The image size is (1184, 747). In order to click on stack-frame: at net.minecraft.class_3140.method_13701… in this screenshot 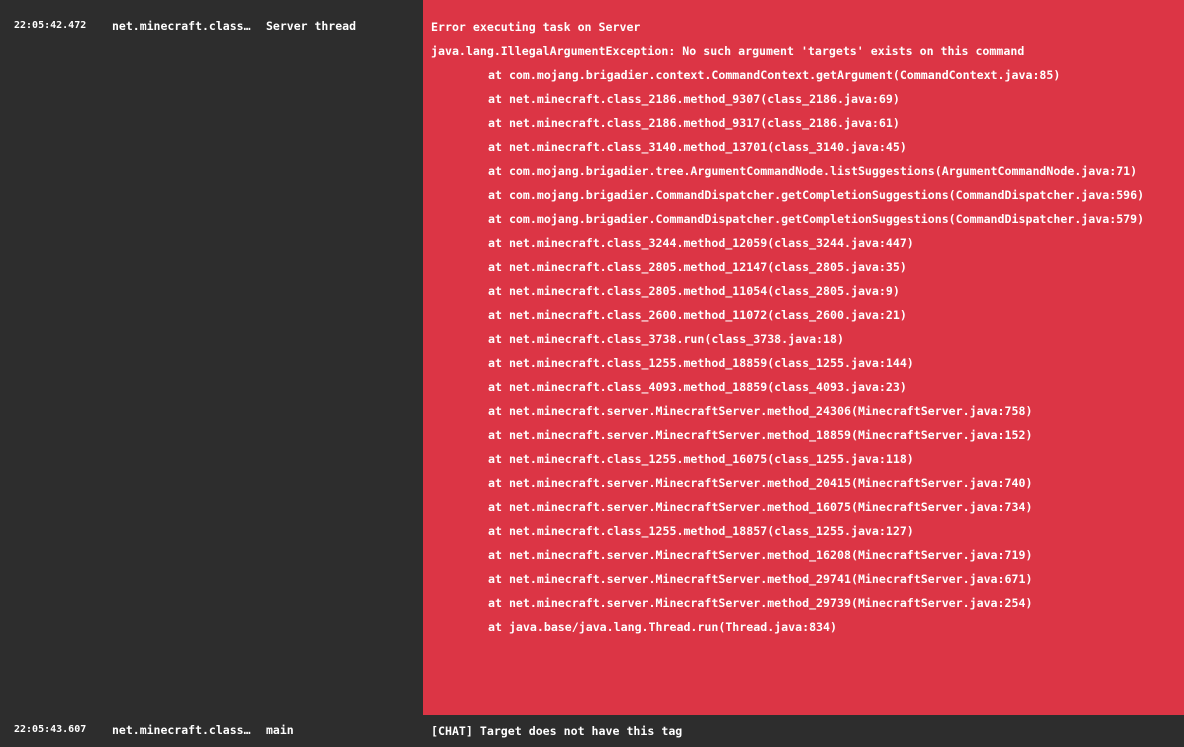, I will do `click(697, 147)`.